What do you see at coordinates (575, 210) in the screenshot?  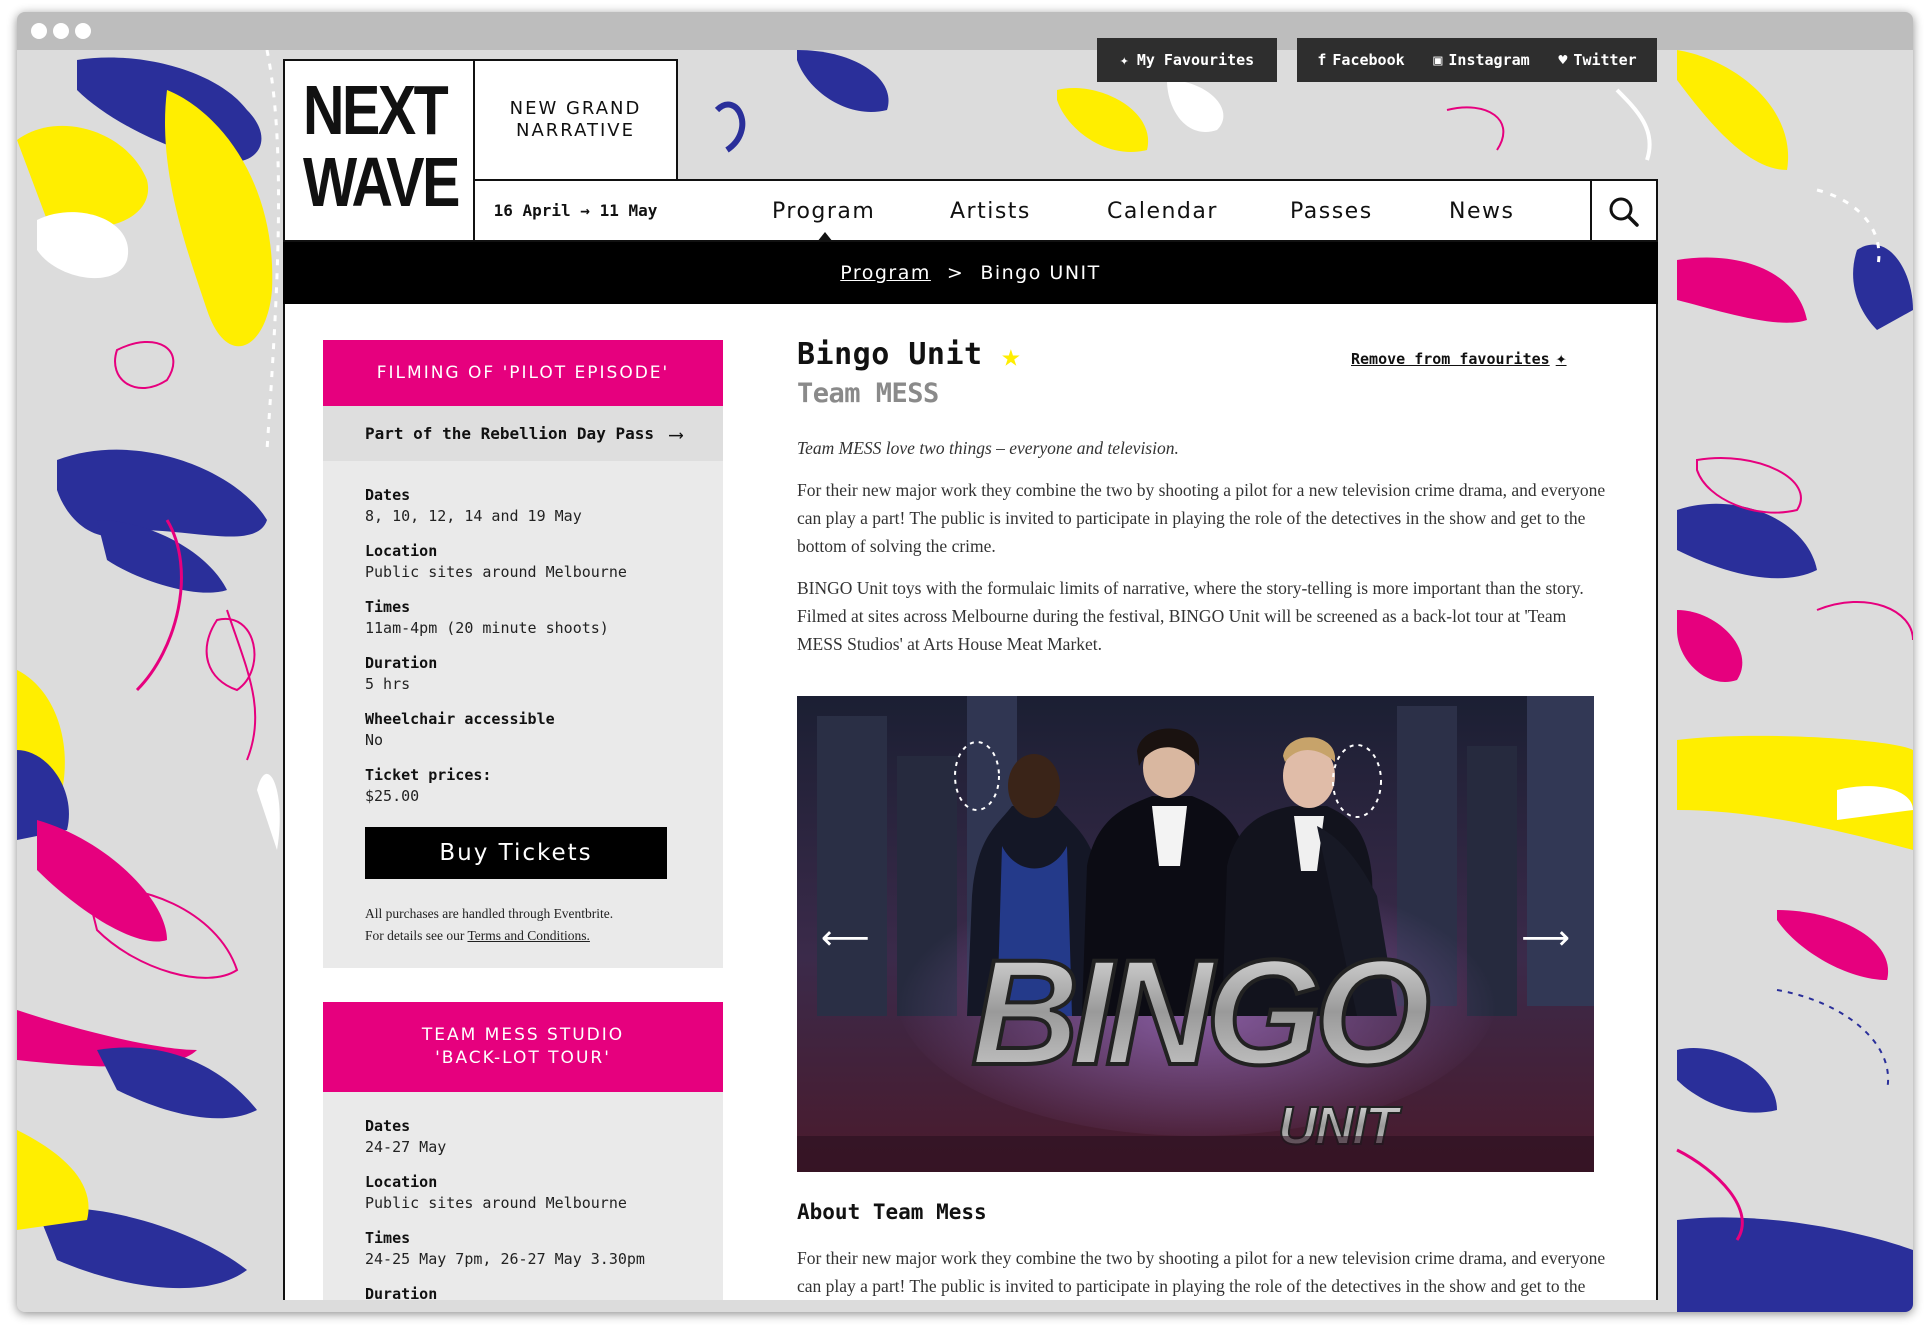 I see `festival-dates: 16 April → 11 May` at bounding box center [575, 210].